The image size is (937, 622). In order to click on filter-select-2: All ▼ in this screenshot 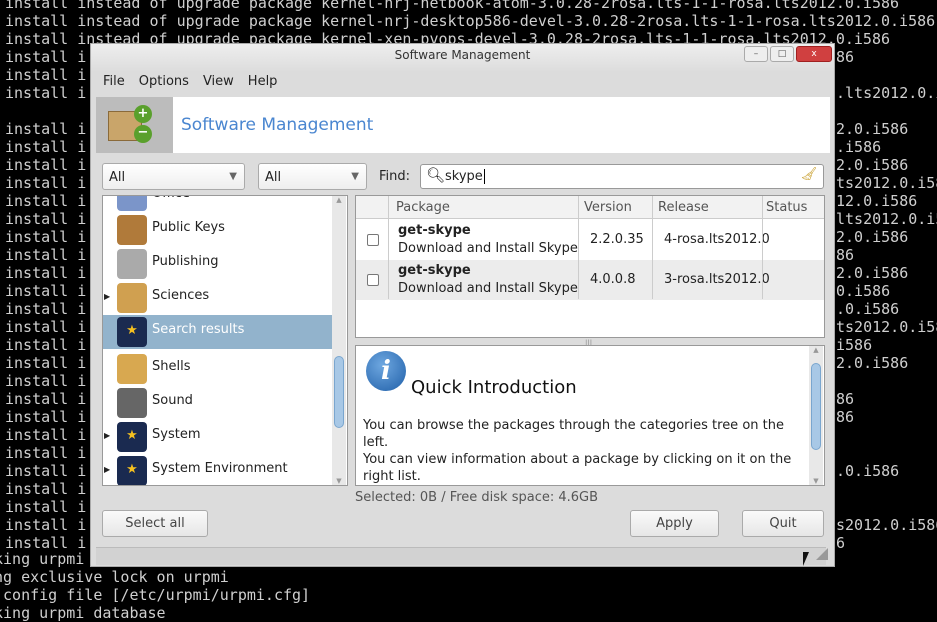, I will do `click(312, 176)`.